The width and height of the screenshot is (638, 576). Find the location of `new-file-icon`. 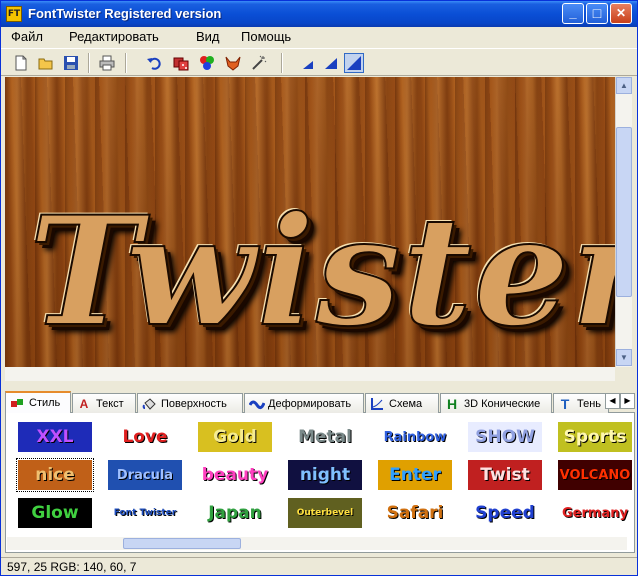

new-file-icon is located at coordinates (21, 63).